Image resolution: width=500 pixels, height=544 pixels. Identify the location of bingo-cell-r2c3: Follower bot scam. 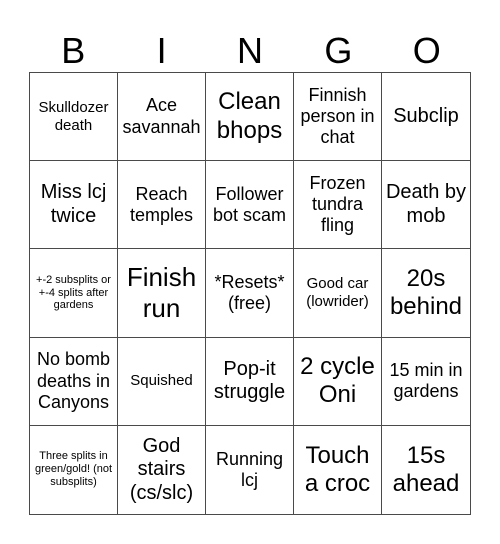
(250, 205).